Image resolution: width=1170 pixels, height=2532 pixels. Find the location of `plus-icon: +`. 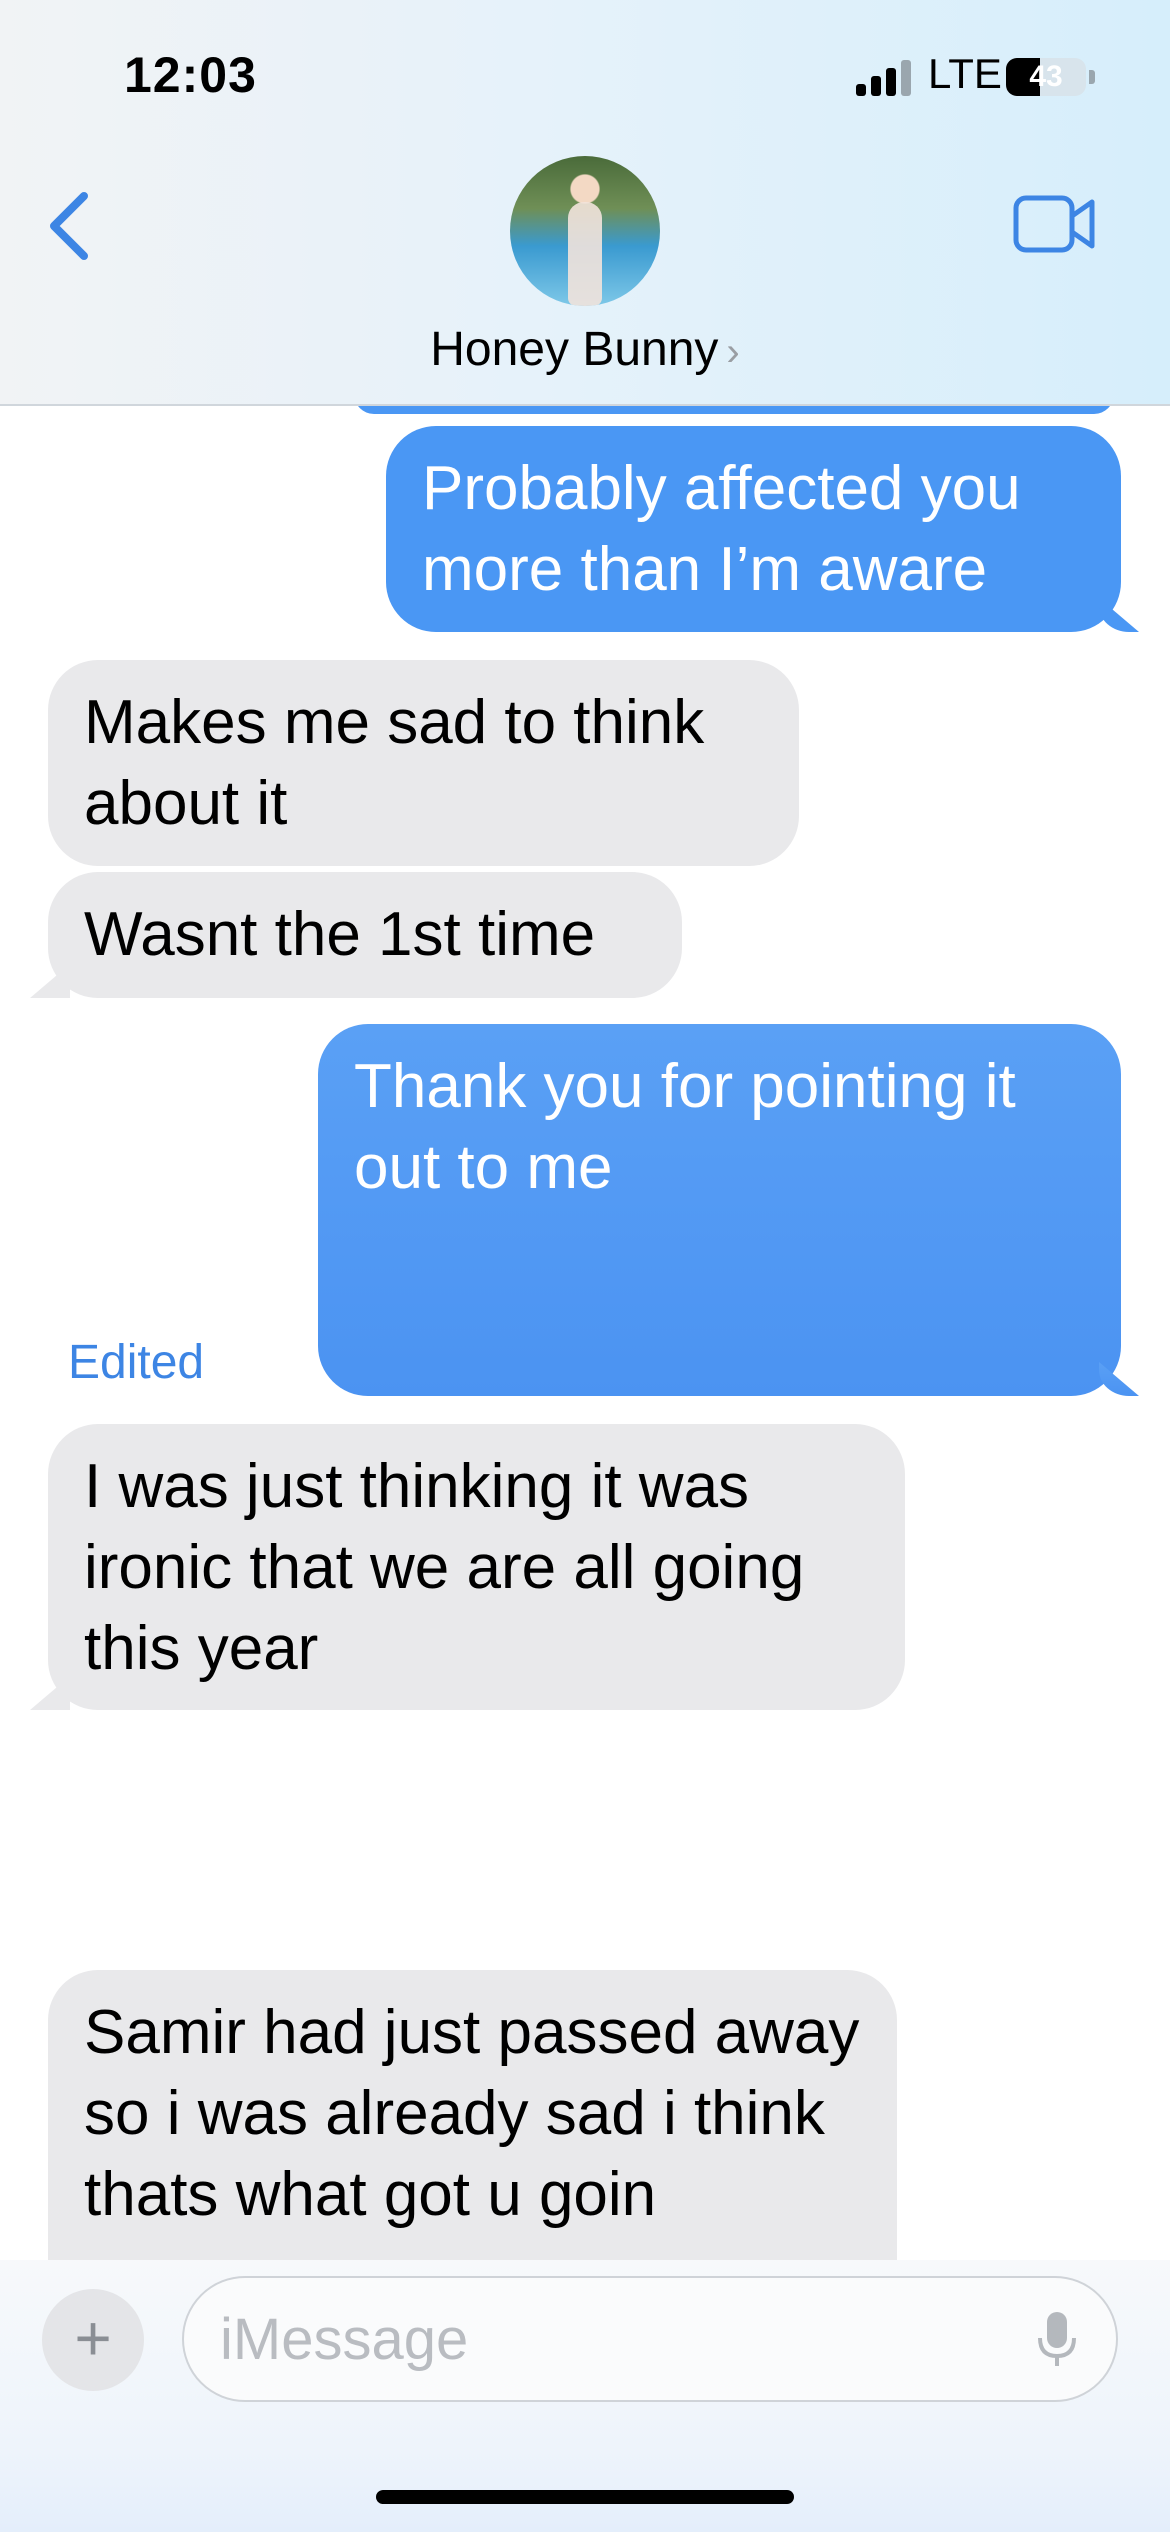

plus-icon: + is located at coordinates (93, 2338).